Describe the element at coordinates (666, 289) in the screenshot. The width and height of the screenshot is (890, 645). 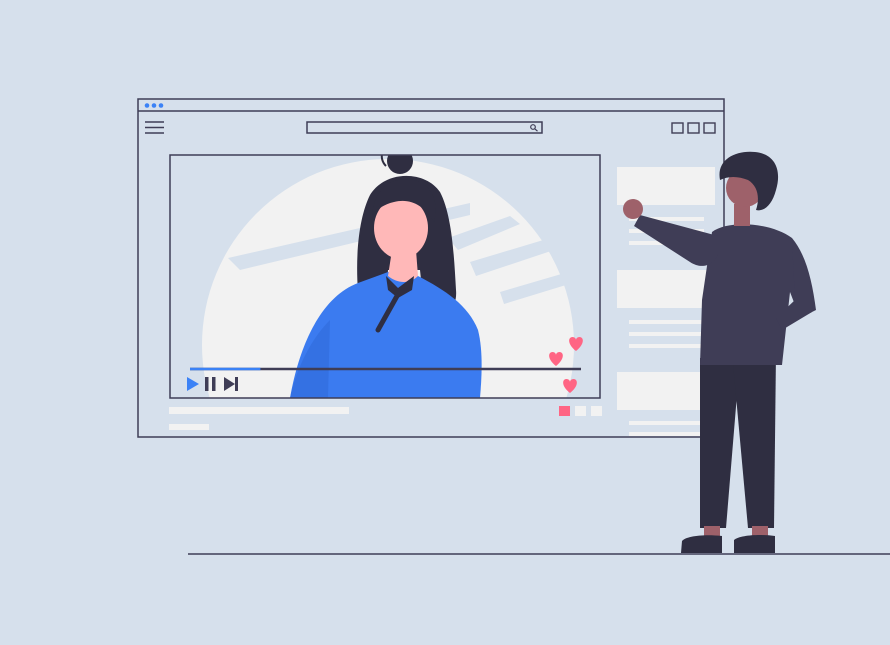
I see `sidebar-card-2-image` at that location.